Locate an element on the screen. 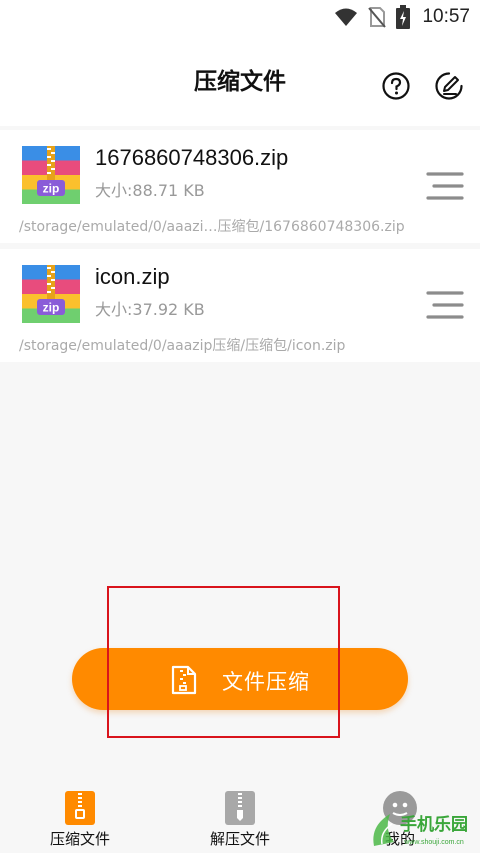 The height and width of the screenshot is (853, 480). file-name: icon.zip is located at coordinates (132, 276).